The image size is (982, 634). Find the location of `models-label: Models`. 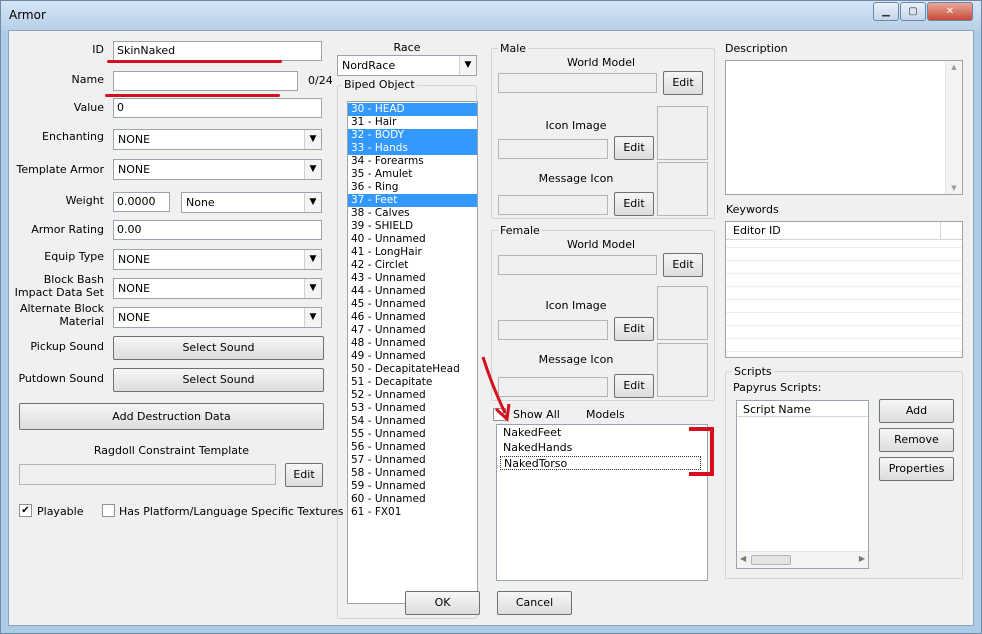

models-label: Models is located at coordinates (605, 414).